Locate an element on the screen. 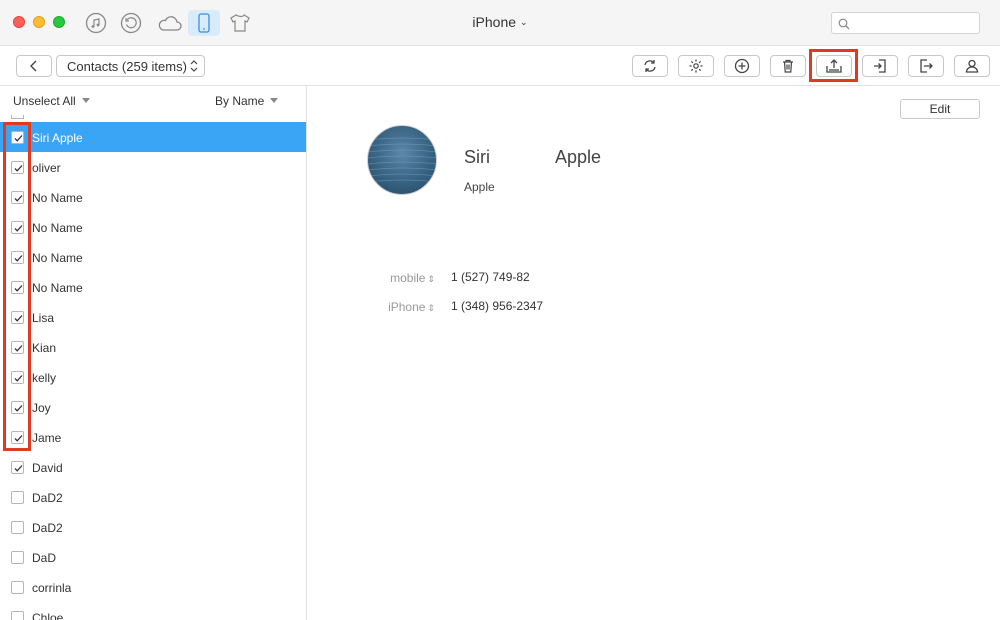 This screenshot has height=620, width=1000. add-icon is located at coordinates (742, 66).